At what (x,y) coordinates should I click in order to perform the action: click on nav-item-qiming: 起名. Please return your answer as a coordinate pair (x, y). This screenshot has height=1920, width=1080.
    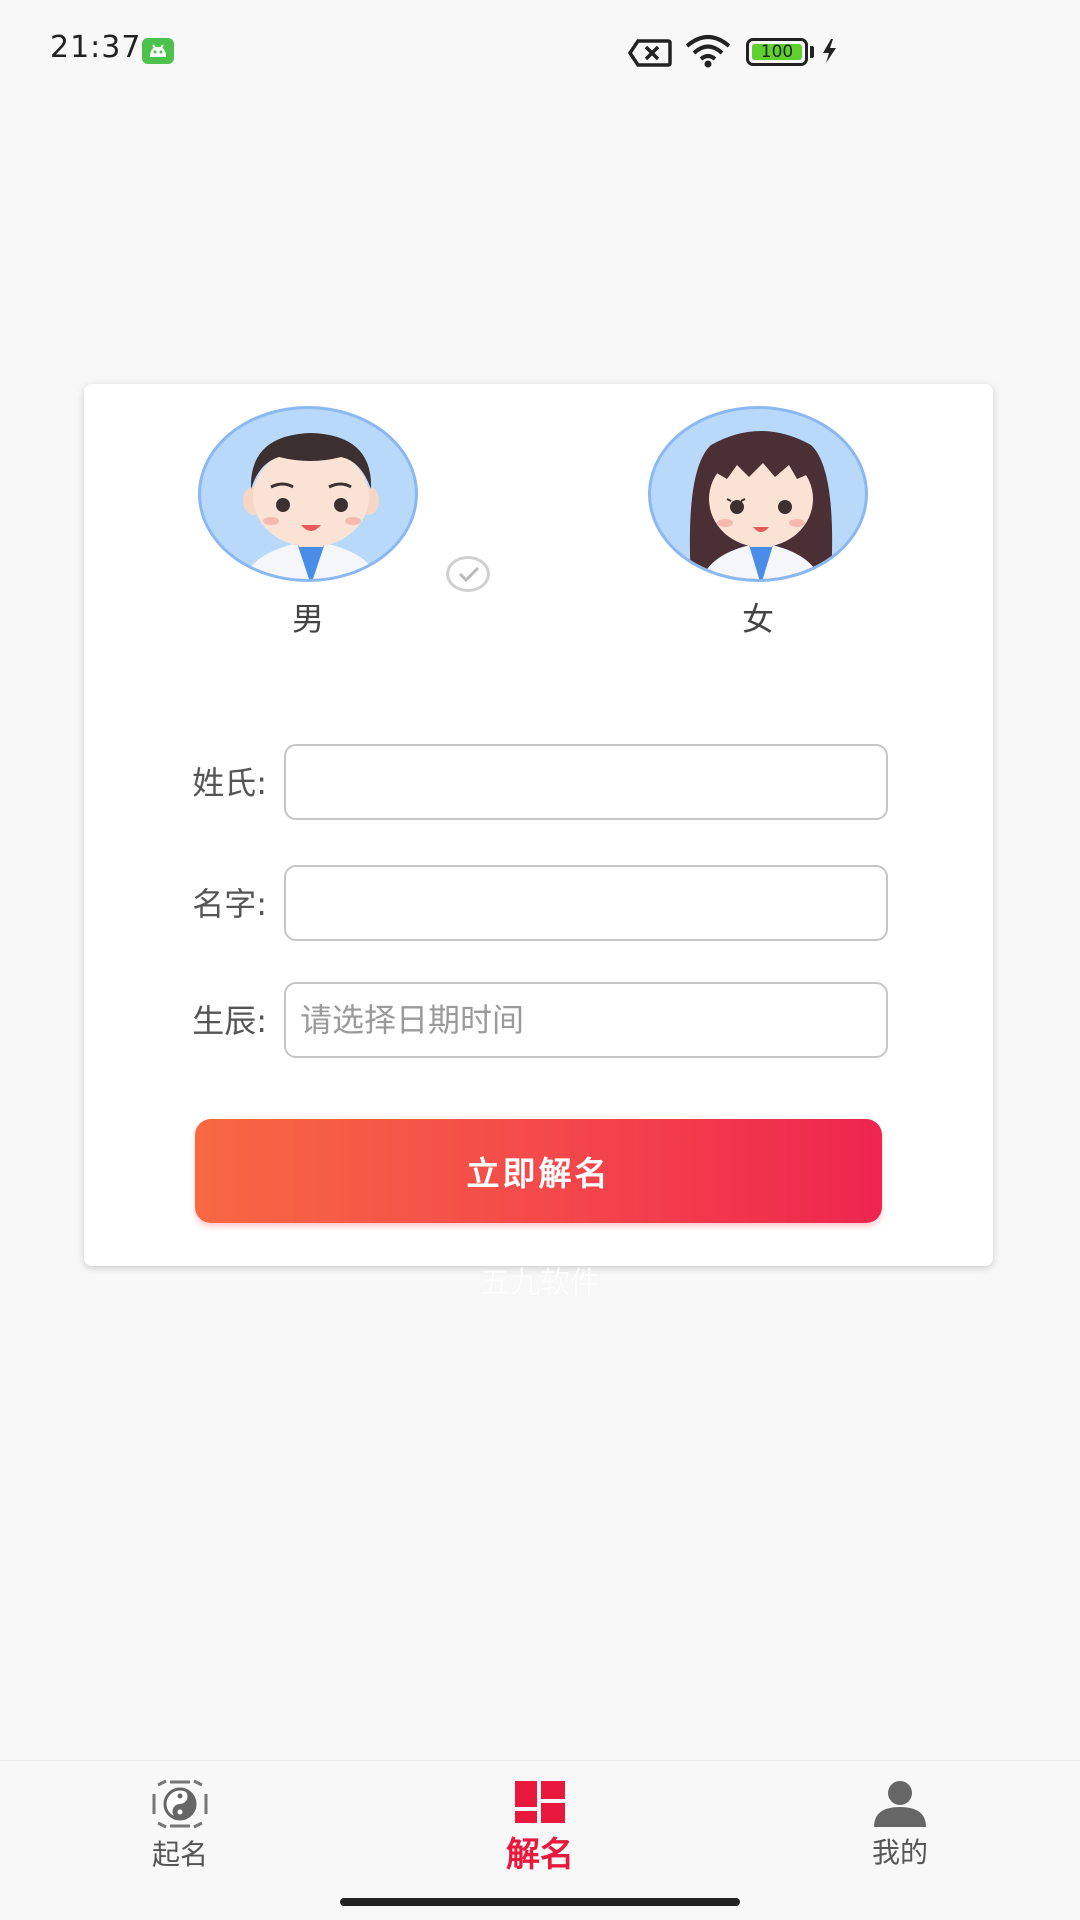
    Looking at the image, I should click on (180, 1824).